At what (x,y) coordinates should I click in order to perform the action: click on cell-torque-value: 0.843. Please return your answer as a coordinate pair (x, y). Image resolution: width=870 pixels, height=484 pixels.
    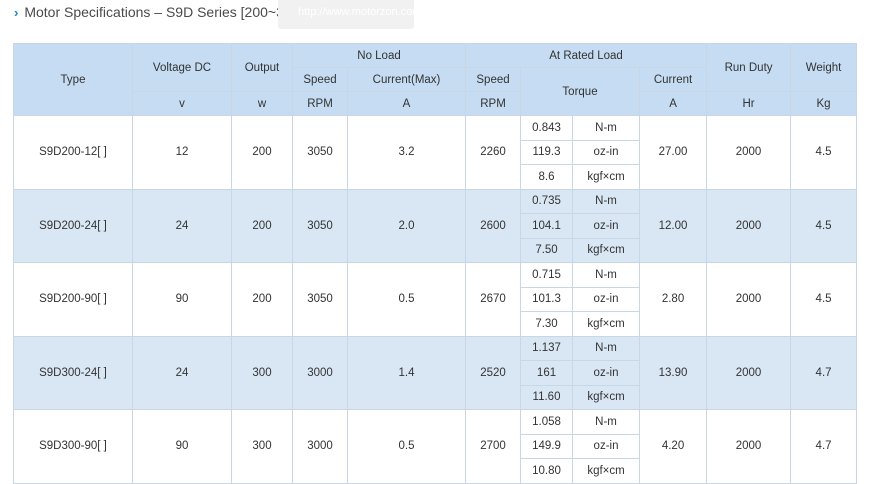
    Looking at the image, I should click on (547, 128).